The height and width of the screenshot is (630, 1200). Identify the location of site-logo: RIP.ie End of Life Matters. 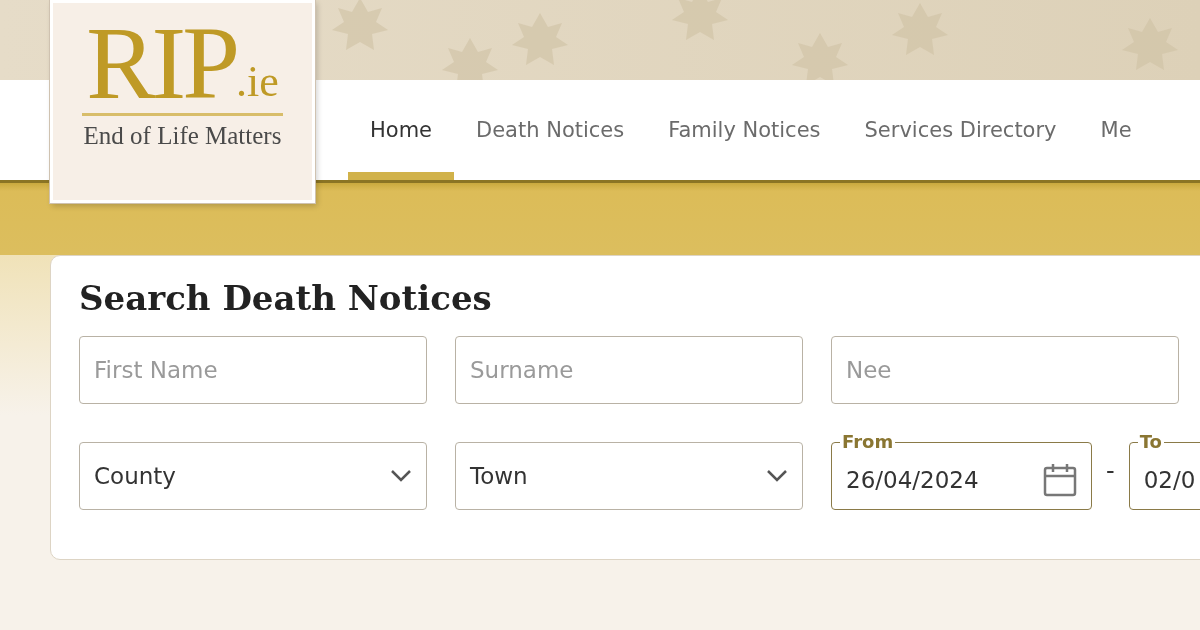
(182, 101).